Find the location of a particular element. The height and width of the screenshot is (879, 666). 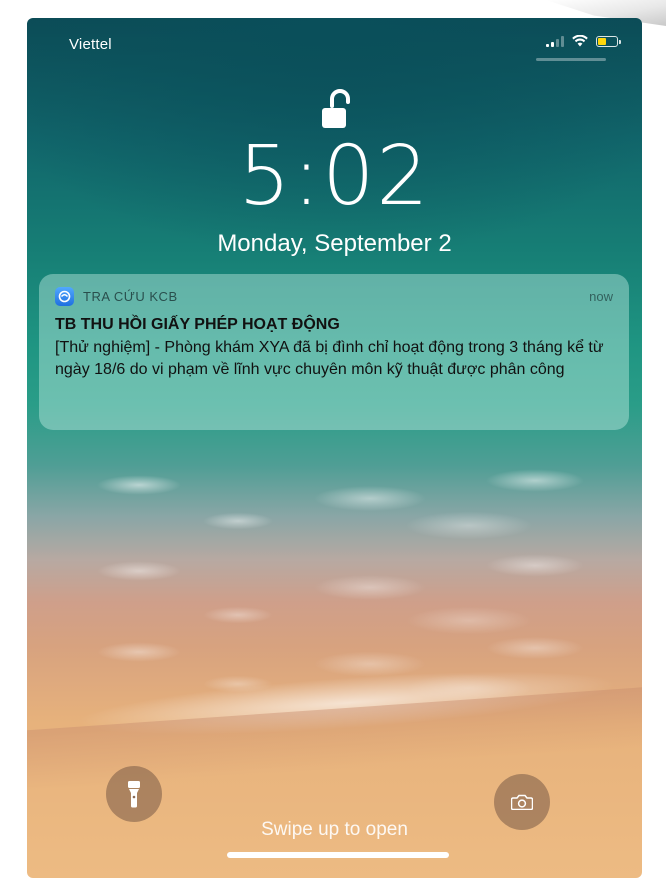

clock-date: Monday, September 2 is located at coordinates (334, 243).